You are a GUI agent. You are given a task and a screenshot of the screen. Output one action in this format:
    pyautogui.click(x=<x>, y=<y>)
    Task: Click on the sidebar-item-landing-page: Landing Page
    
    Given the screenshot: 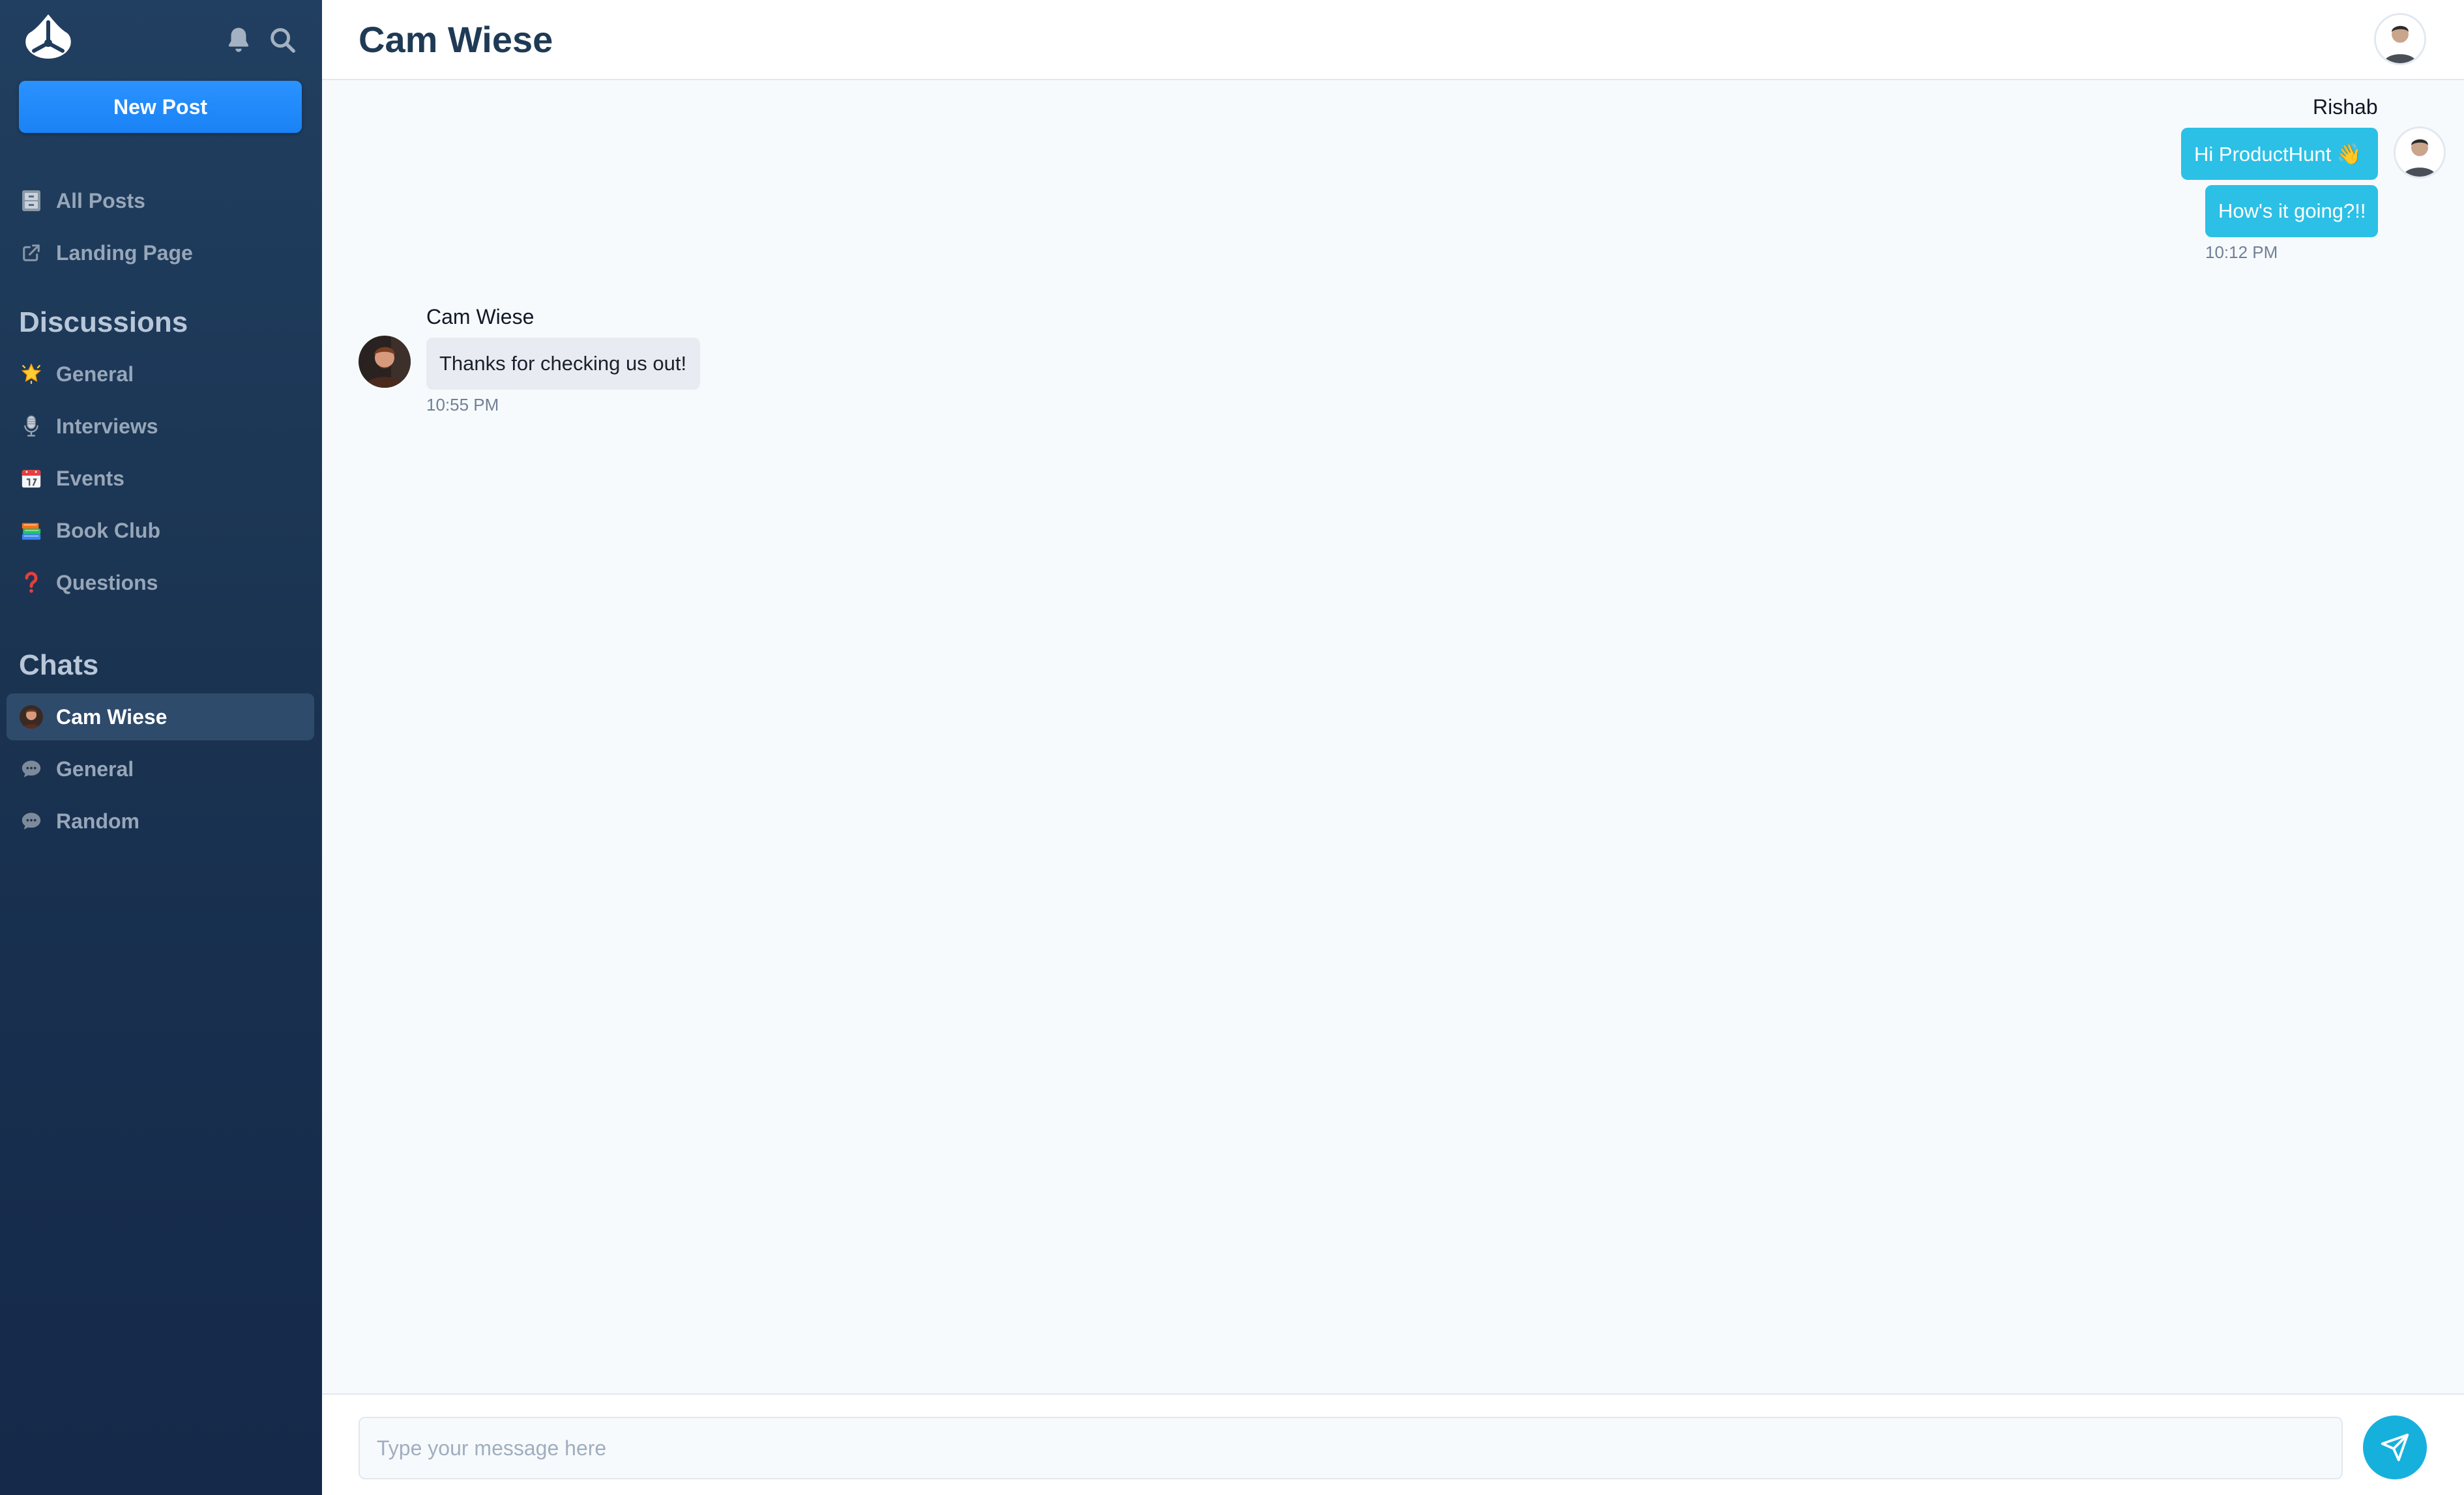 What is the action you would take?
    pyautogui.click(x=161, y=252)
    